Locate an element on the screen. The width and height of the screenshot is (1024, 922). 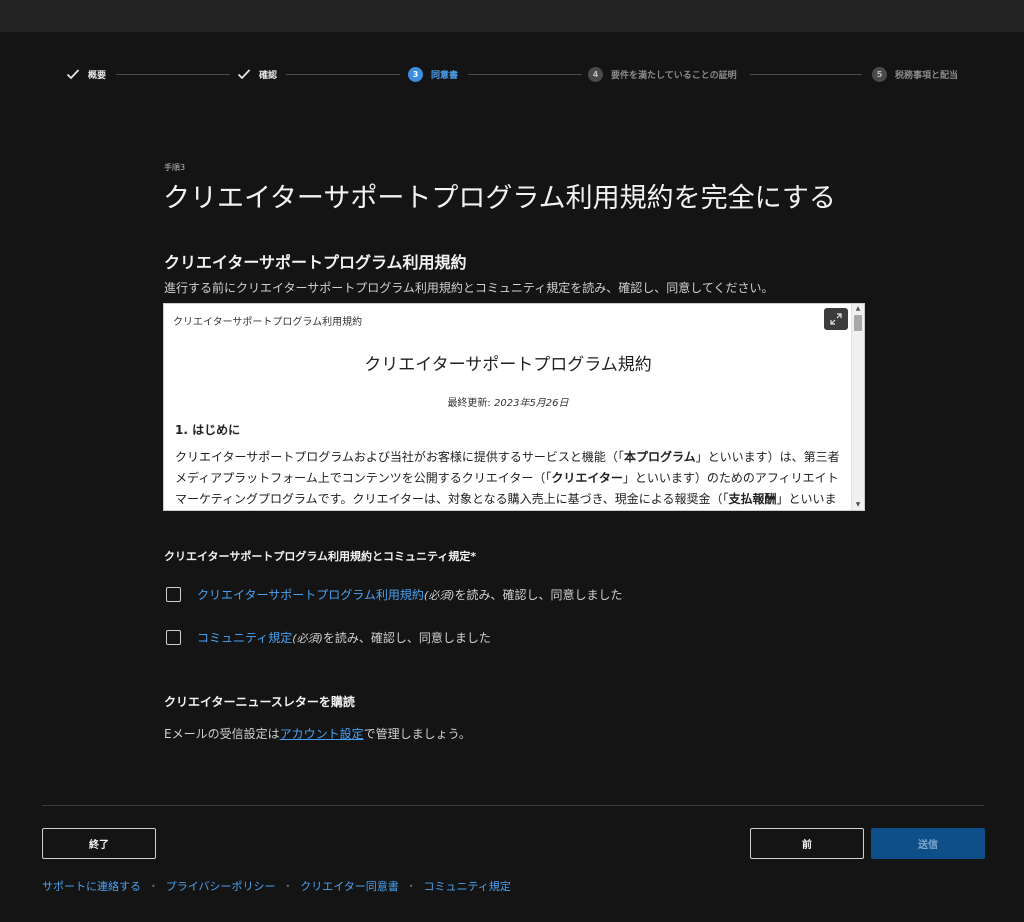
terms-box-label: クリエイターサポートプログラム利用規約 is located at coordinates (268, 322).